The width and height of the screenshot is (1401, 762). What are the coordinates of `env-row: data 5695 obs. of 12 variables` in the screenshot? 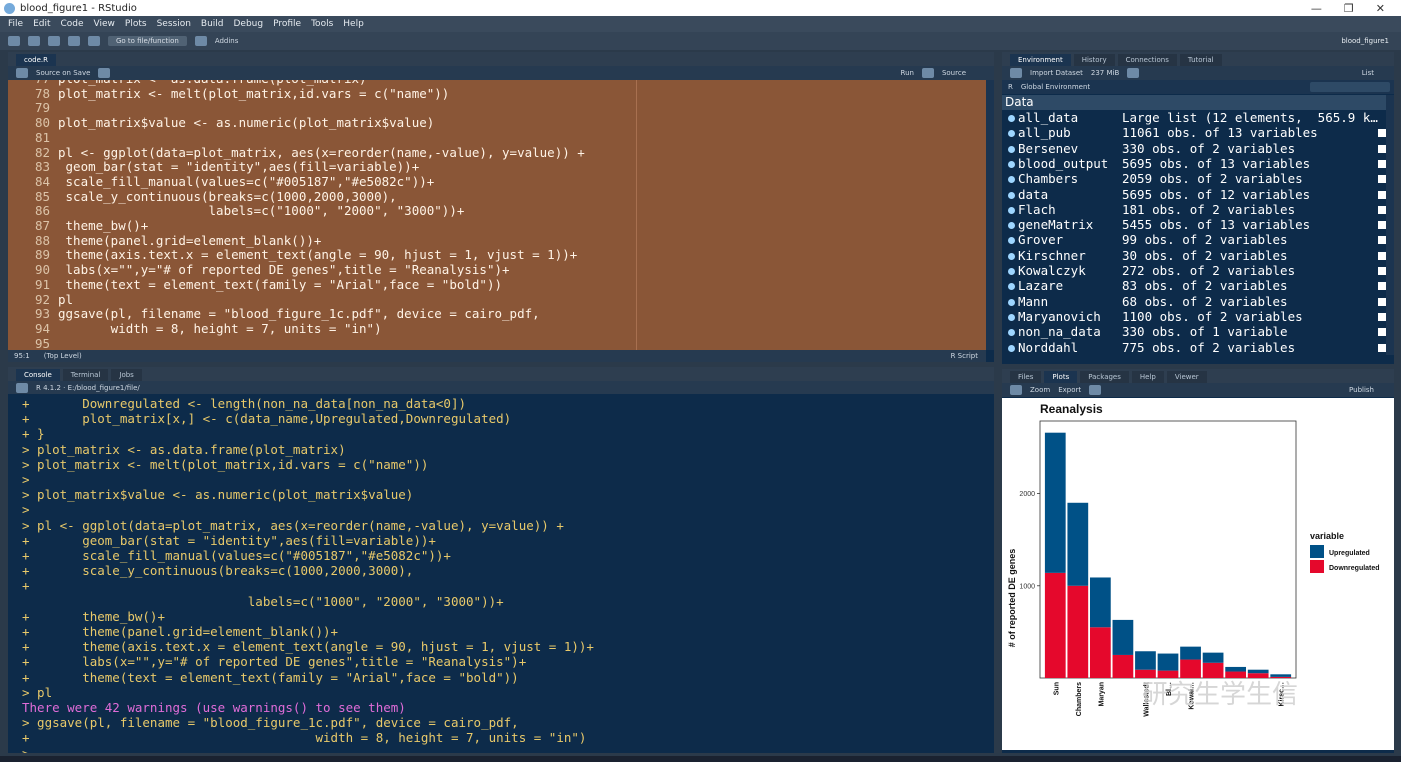 It's located at (1197, 194).